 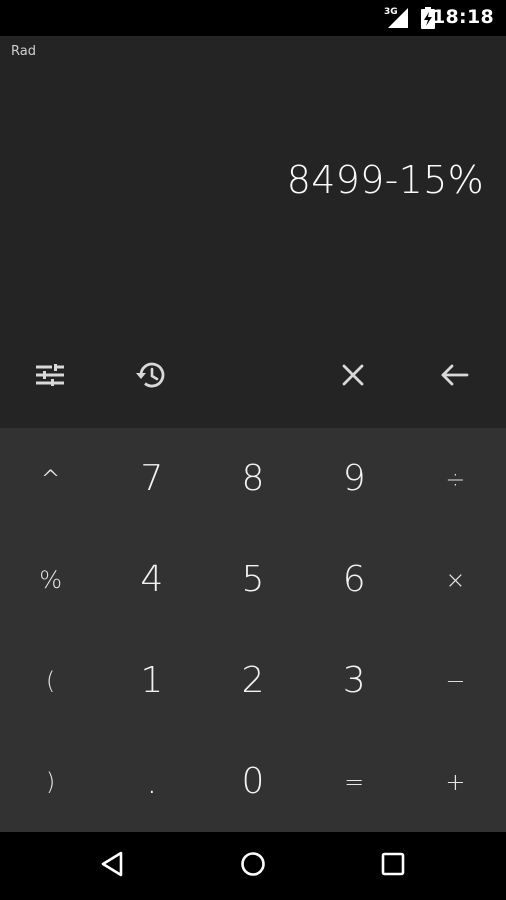 I want to click on recents-button, so click(x=393, y=866).